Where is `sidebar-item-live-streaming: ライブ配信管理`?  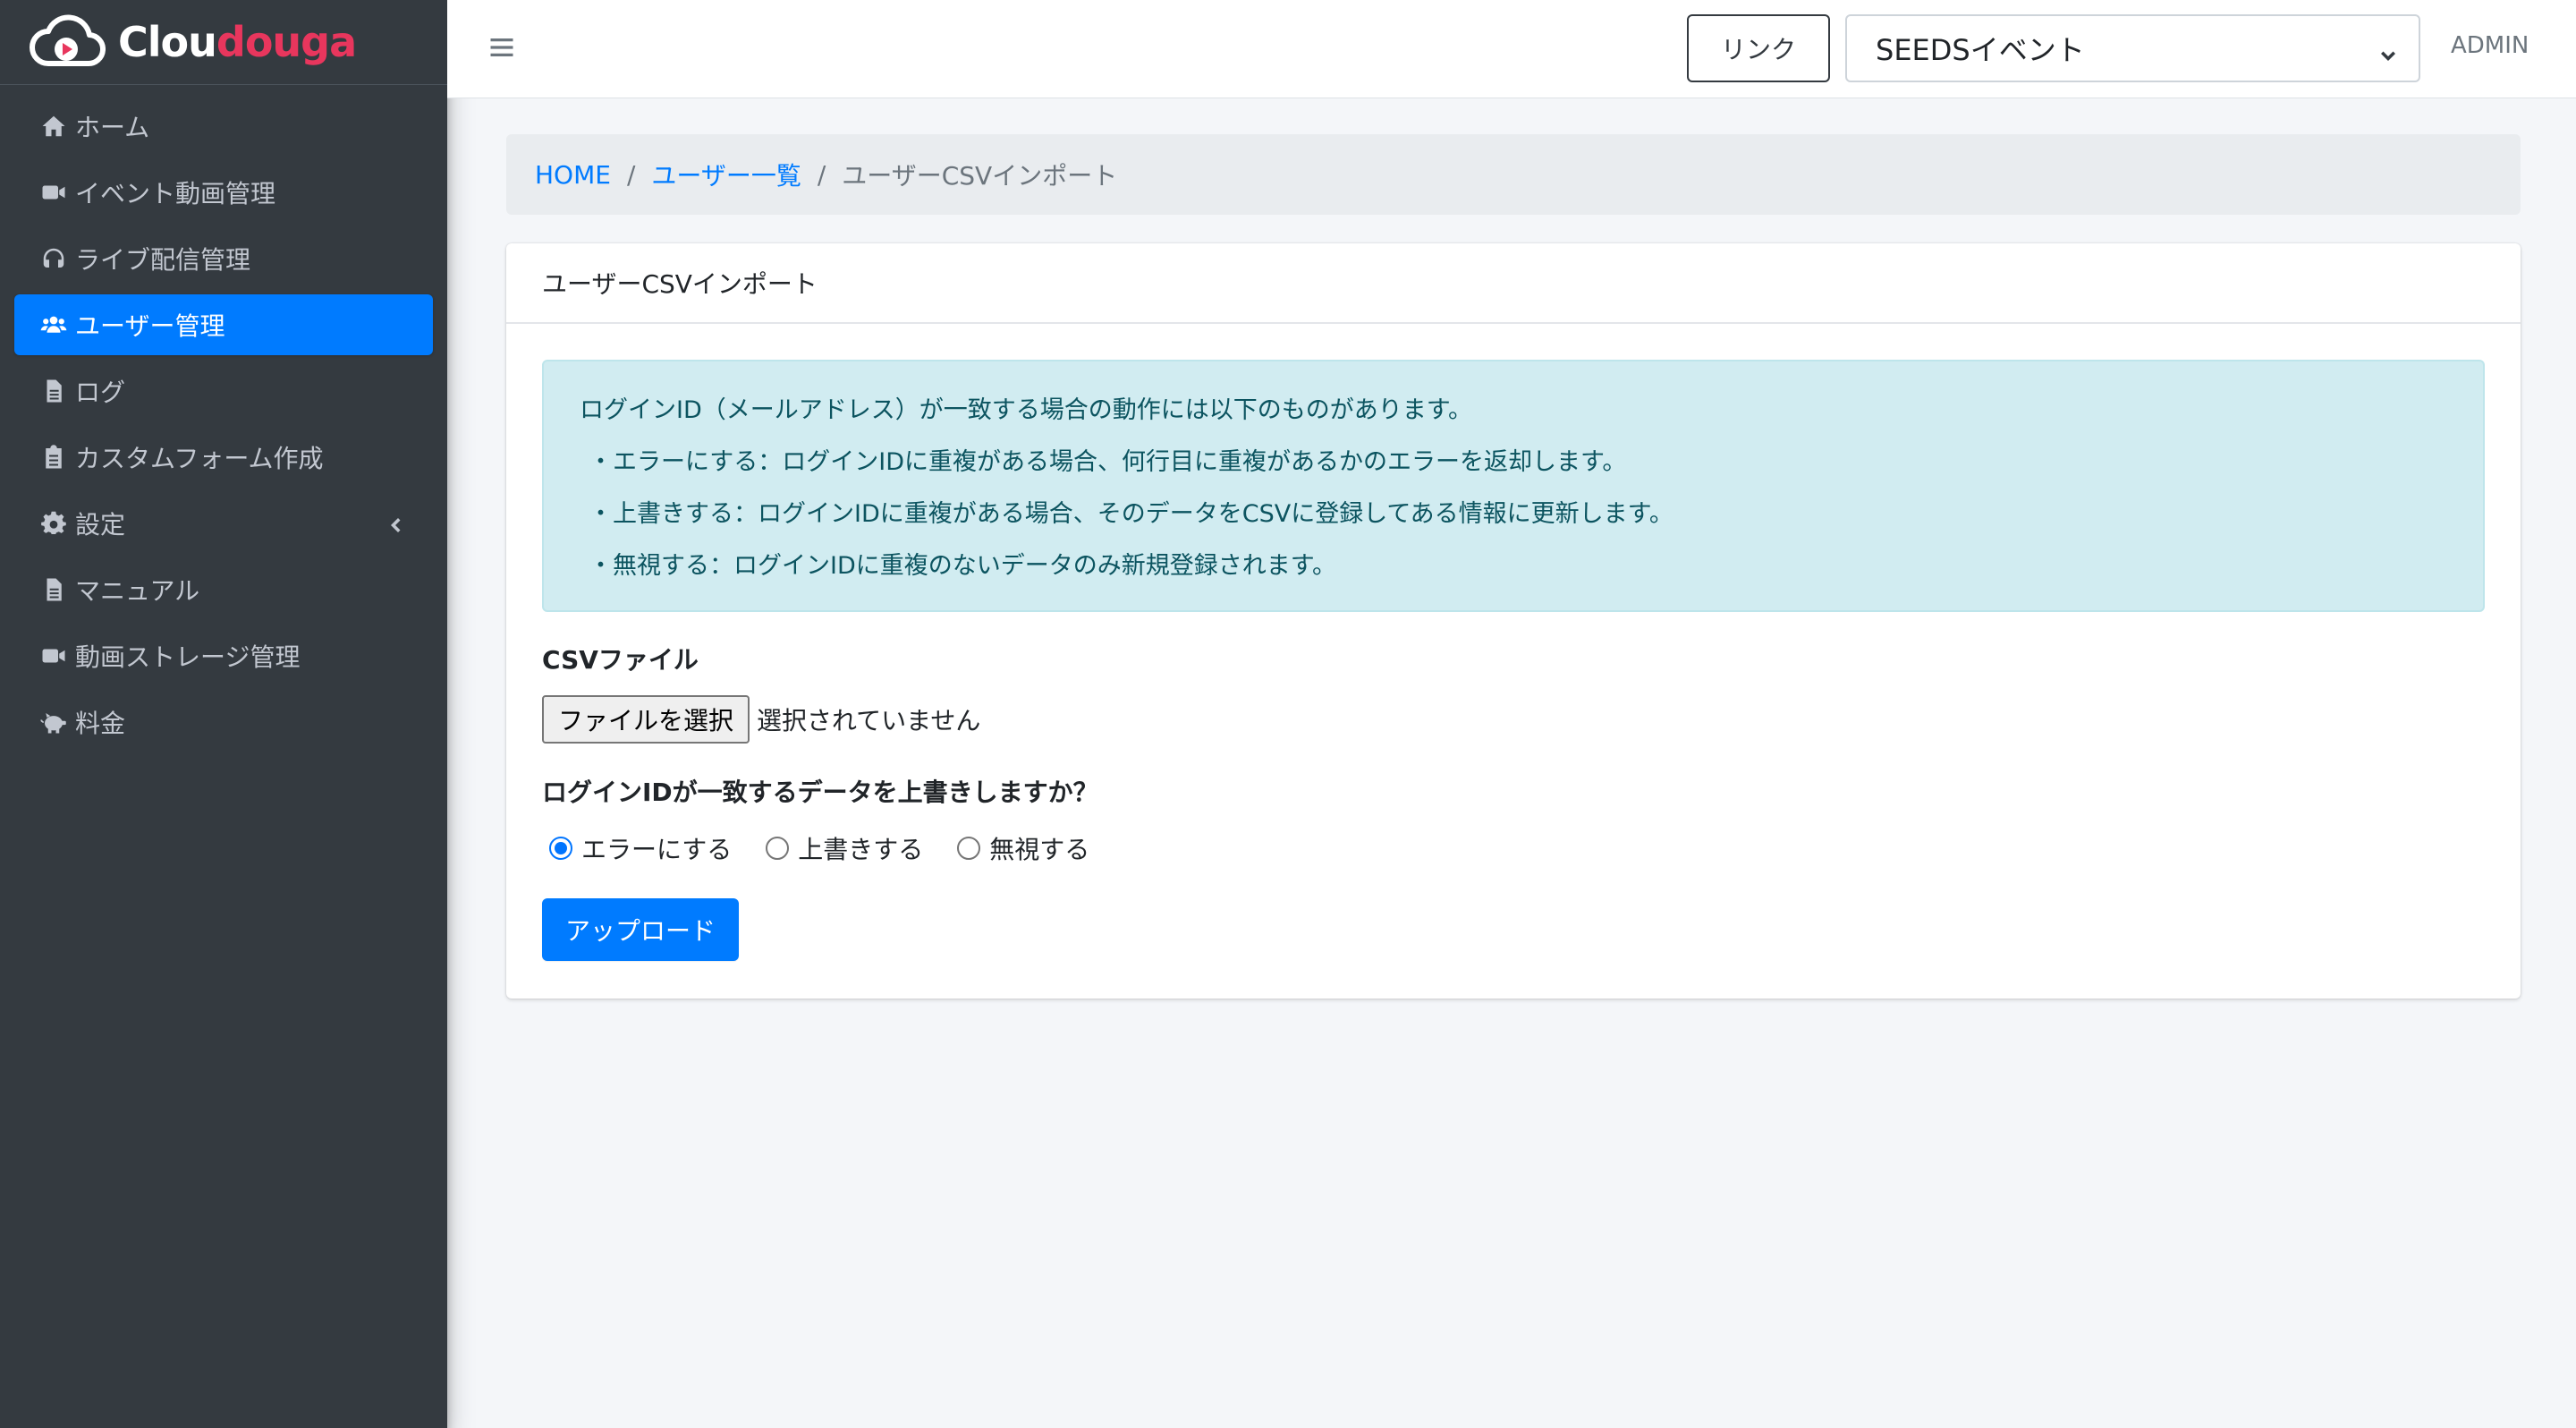
sidebar-item-live-streaming: ライブ配信管理 is located at coordinates (223, 258).